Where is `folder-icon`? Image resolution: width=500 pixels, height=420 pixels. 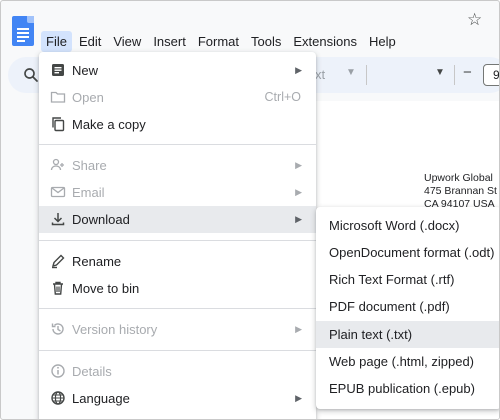 folder-icon is located at coordinates (58, 97).